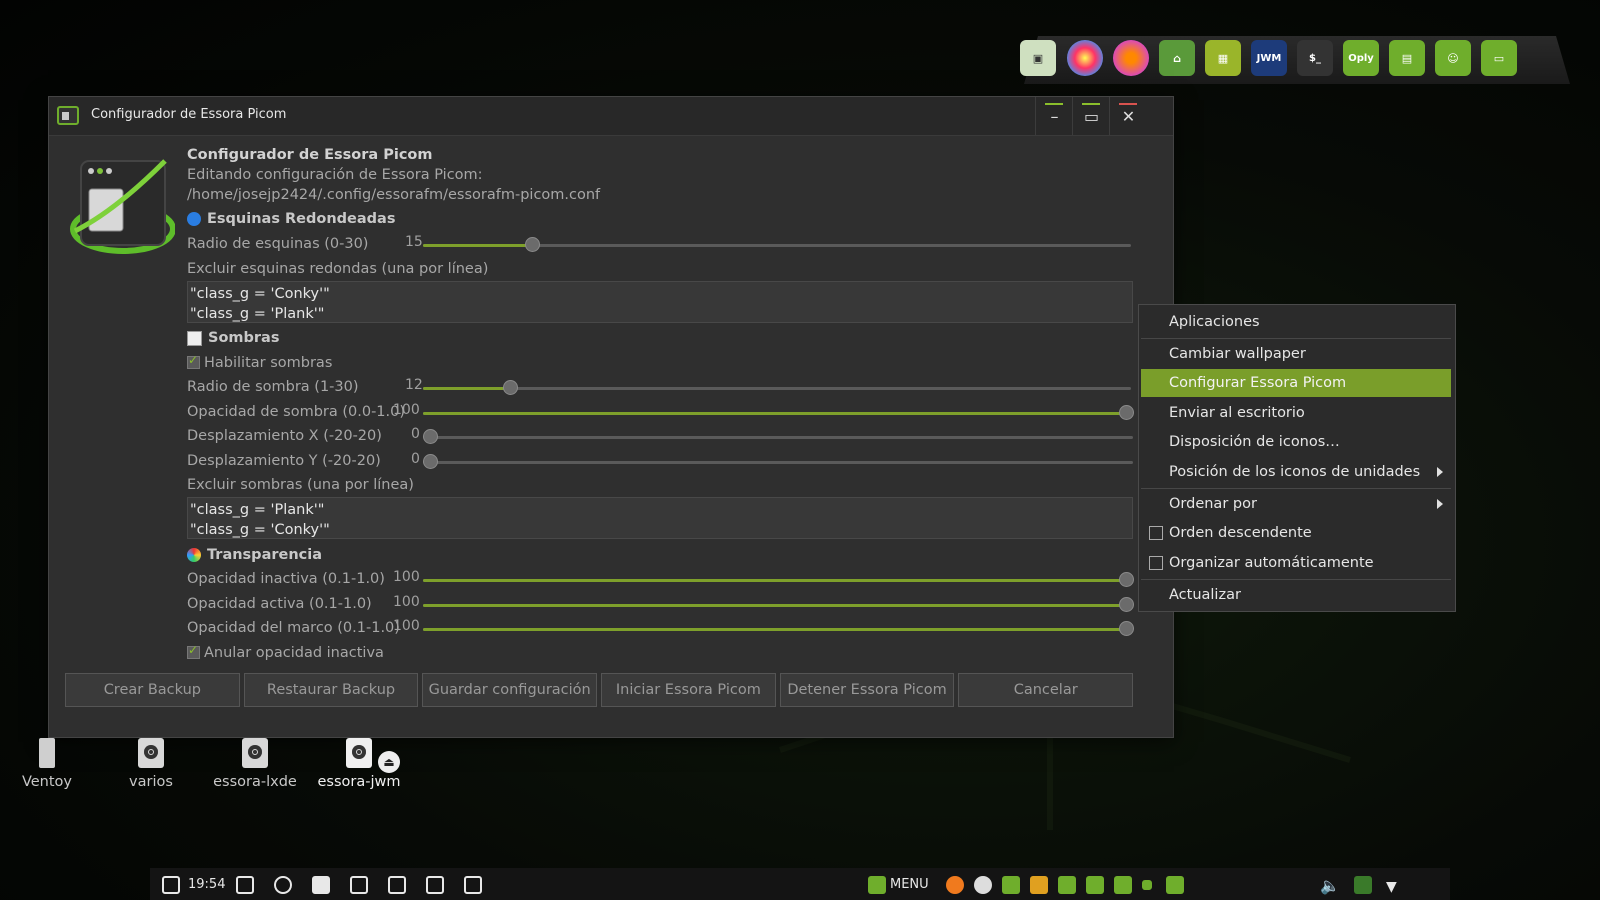 Image resolution: width=1600 pixels, height=900 pixels. Describe the element at coordinates (1054, 116) in the screenshot. I see `minimize-button: –` at that location.